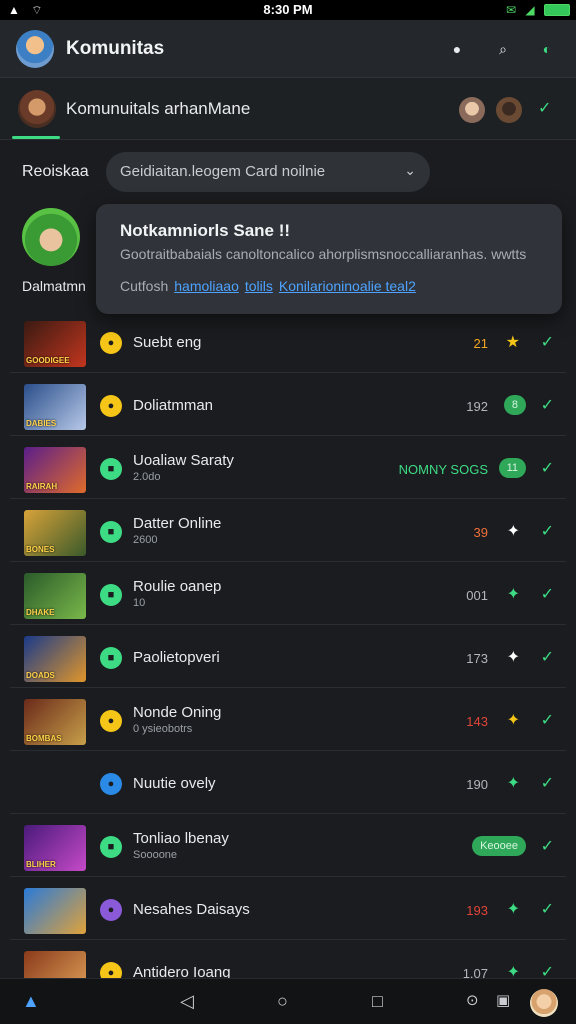 This screenshot has width=576, height=1024. Describe the element at coordinates (55, 470) in the screenshot. I see `game-thumbnail: RAIRAH` at that location.